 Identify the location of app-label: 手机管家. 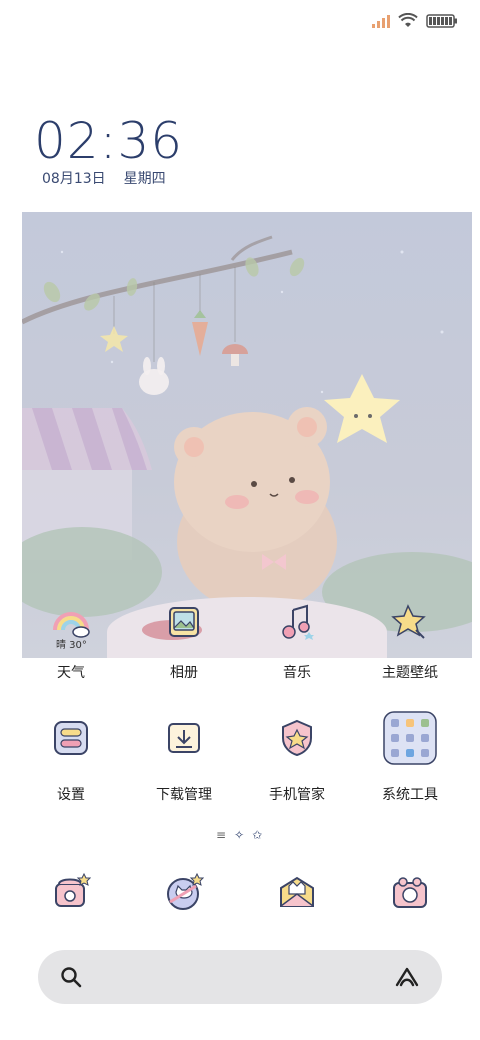
(297, 795).